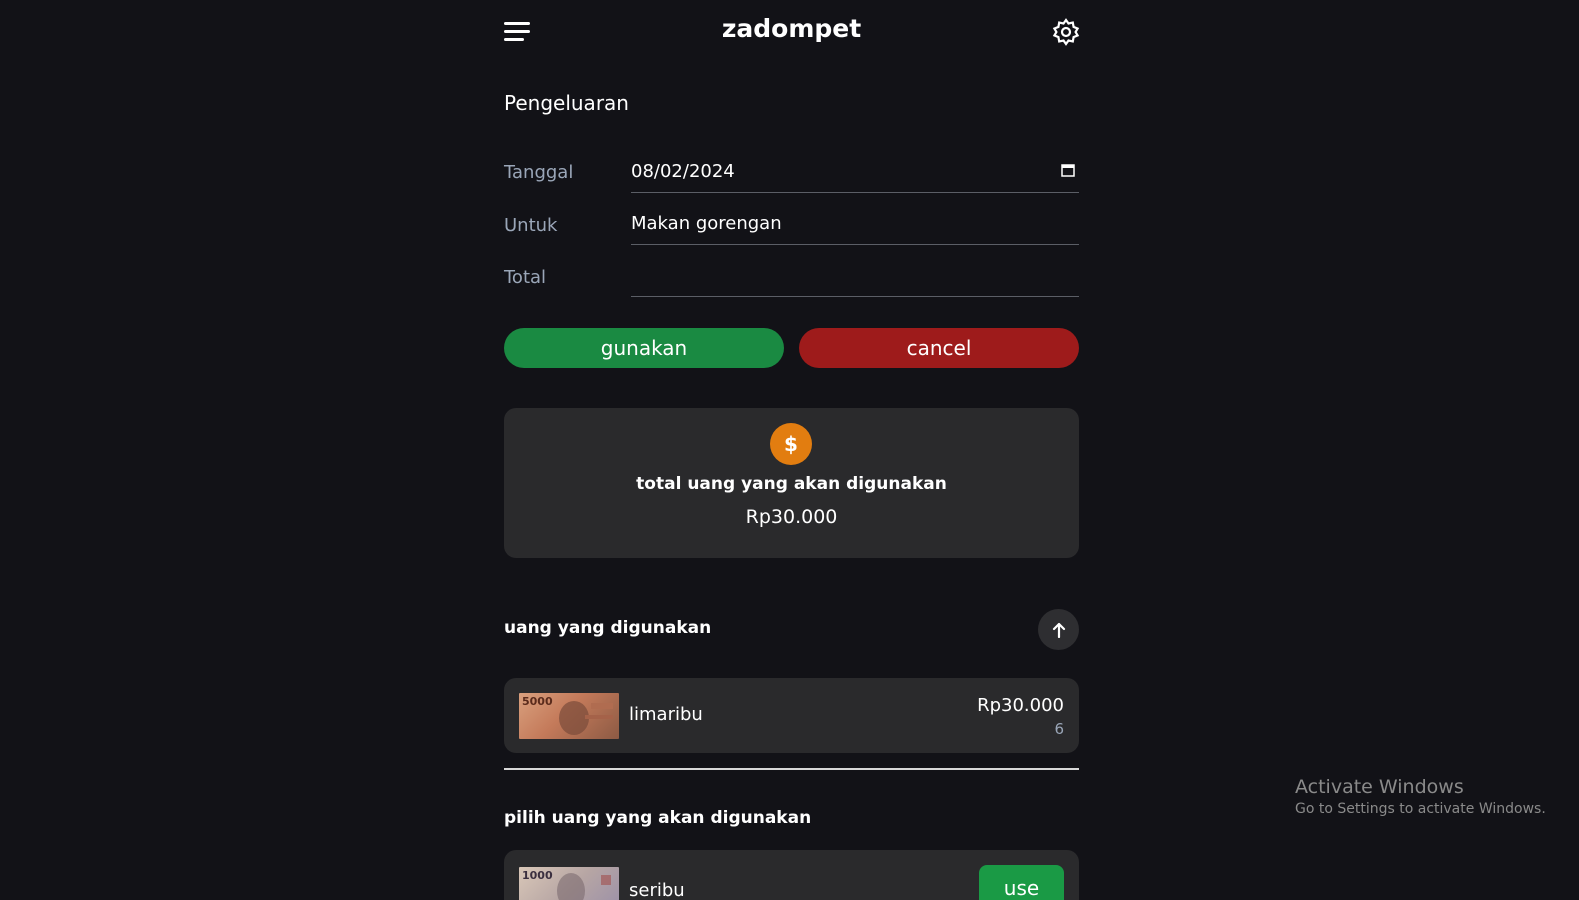 This screenshot has width=1579, height=900. Describe the element at coordinates (791, 28) in the screenshot. I see `app-title: zadompet` at that location.